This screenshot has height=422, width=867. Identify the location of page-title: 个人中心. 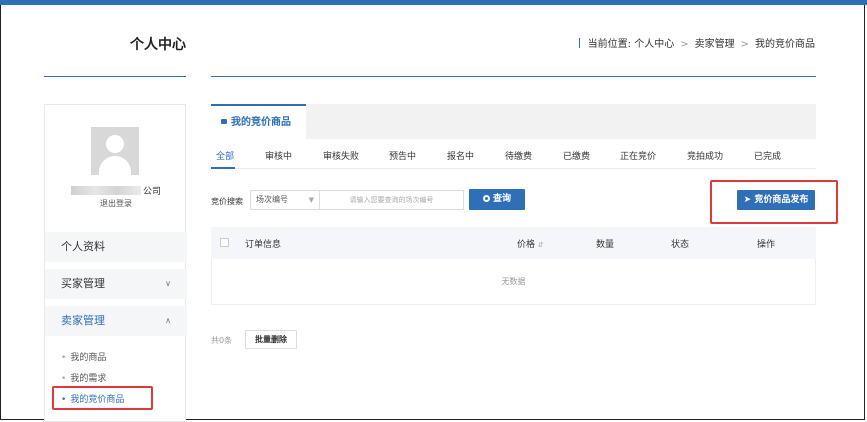
(158, 45).